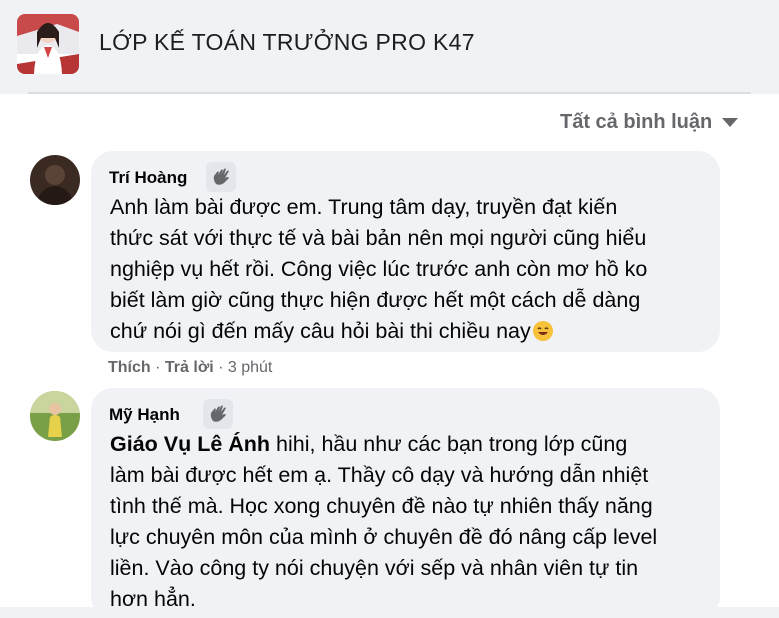 The height and width of the screenshot is (618, 779). What do you see at coordinates (148, 178) in the screenshot?
I see `comment-author: Trí Hoàng` at bounding box center [148, 178].